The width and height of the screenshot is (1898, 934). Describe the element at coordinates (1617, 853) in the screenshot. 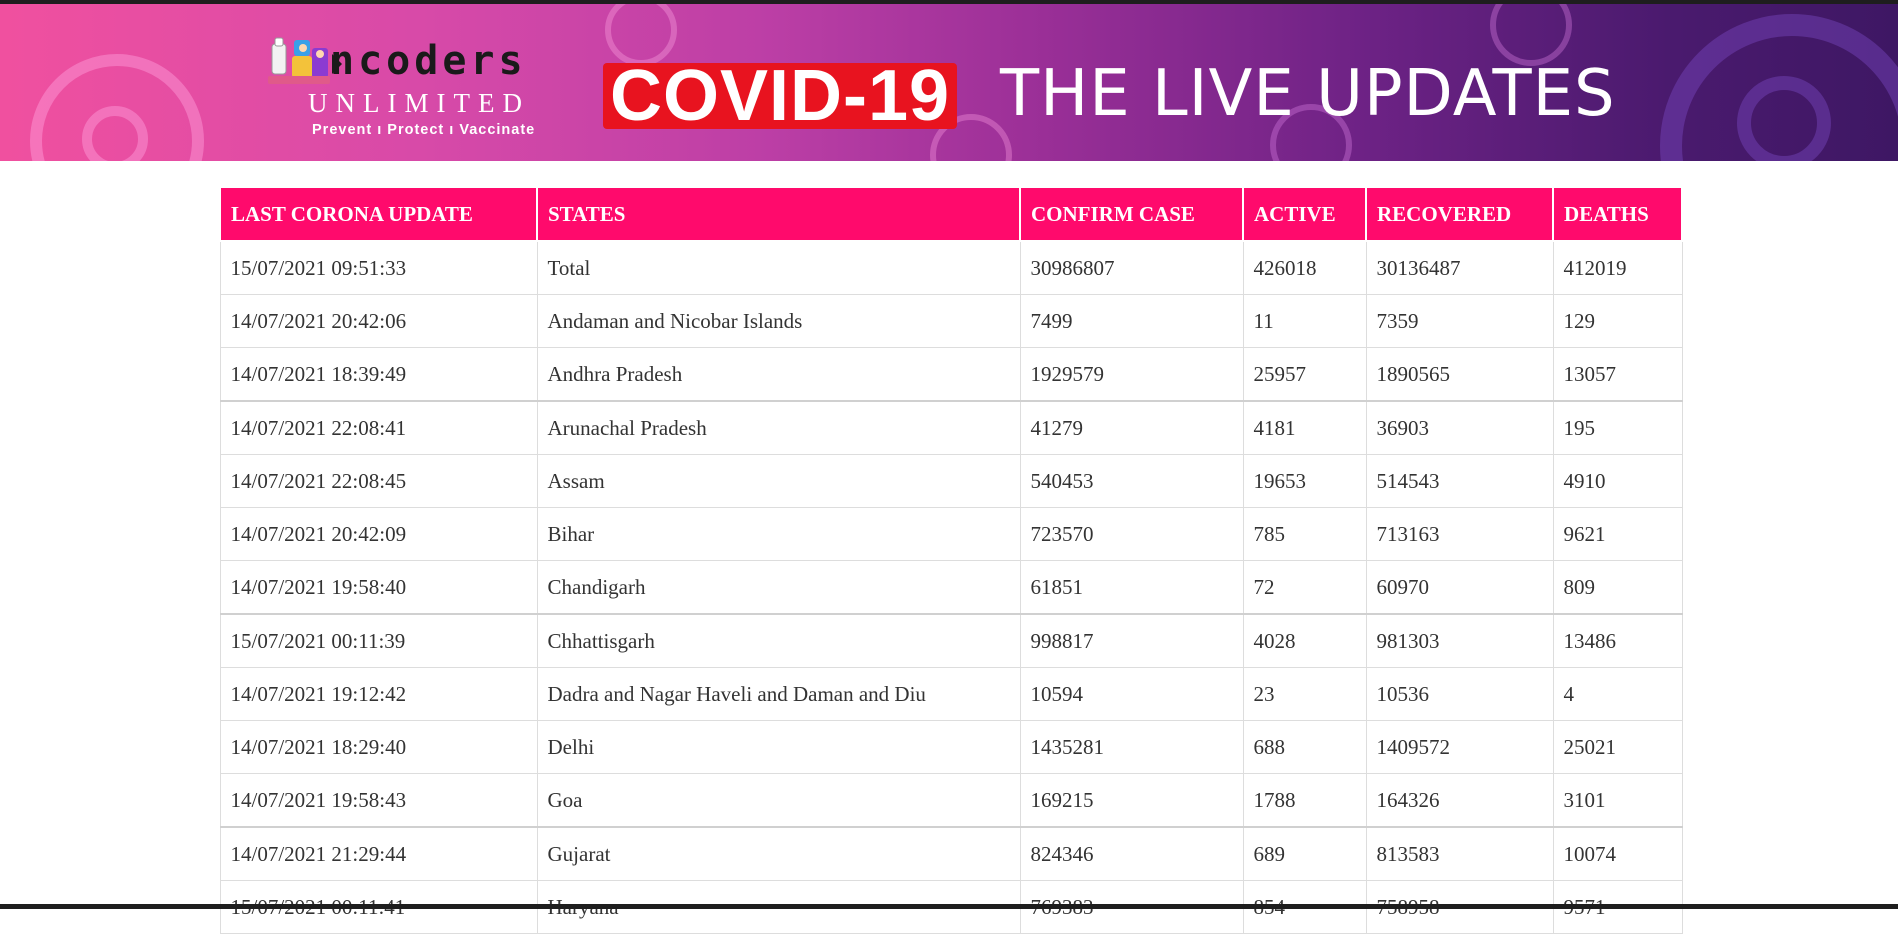

I see `cell-deaths: 10074` at that location.